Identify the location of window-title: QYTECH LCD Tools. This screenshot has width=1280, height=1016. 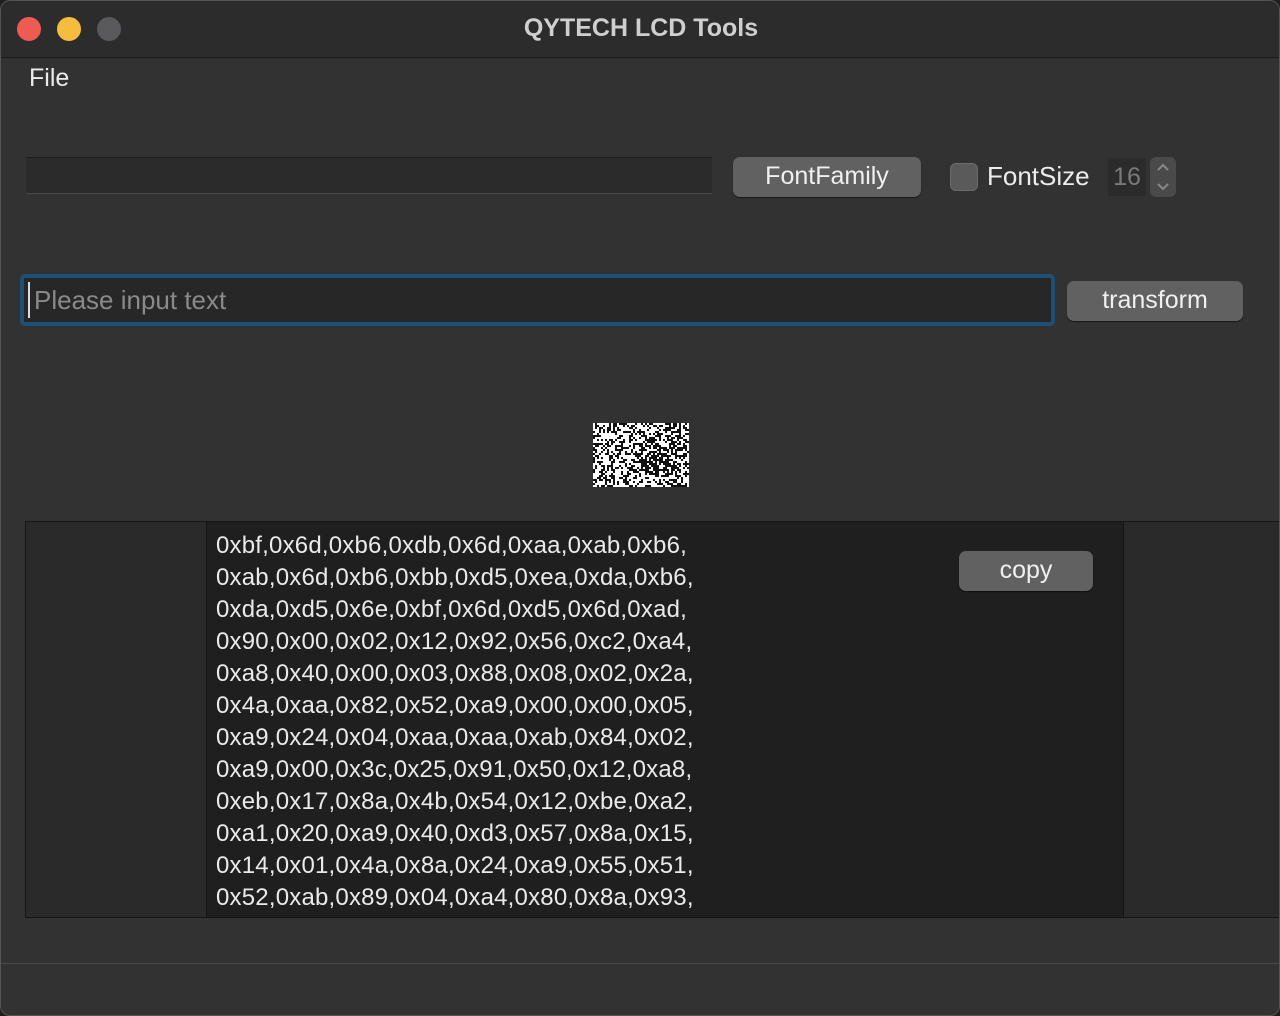
(641, 28).